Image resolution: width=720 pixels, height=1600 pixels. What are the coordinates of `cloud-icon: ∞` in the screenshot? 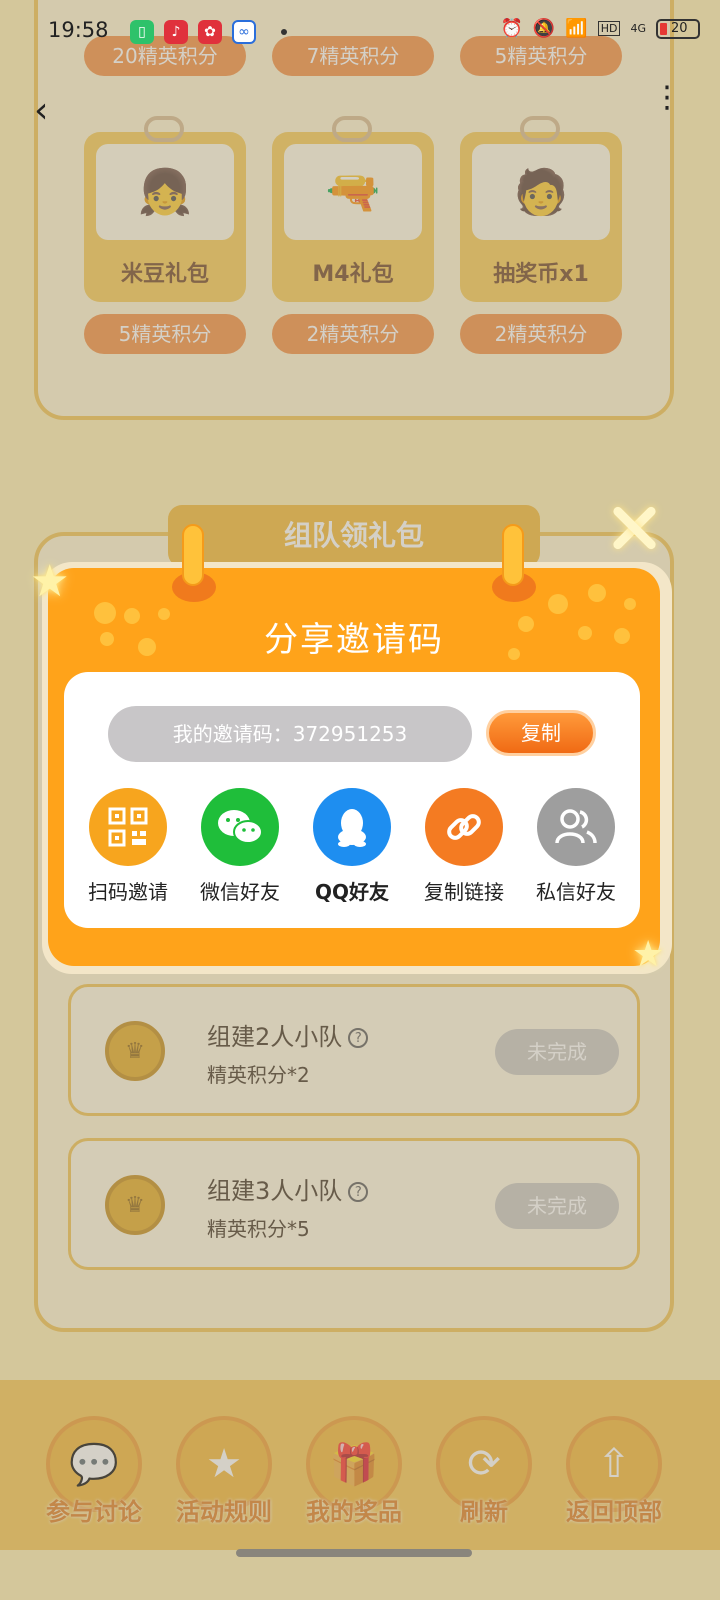 It's located at (244, 32).